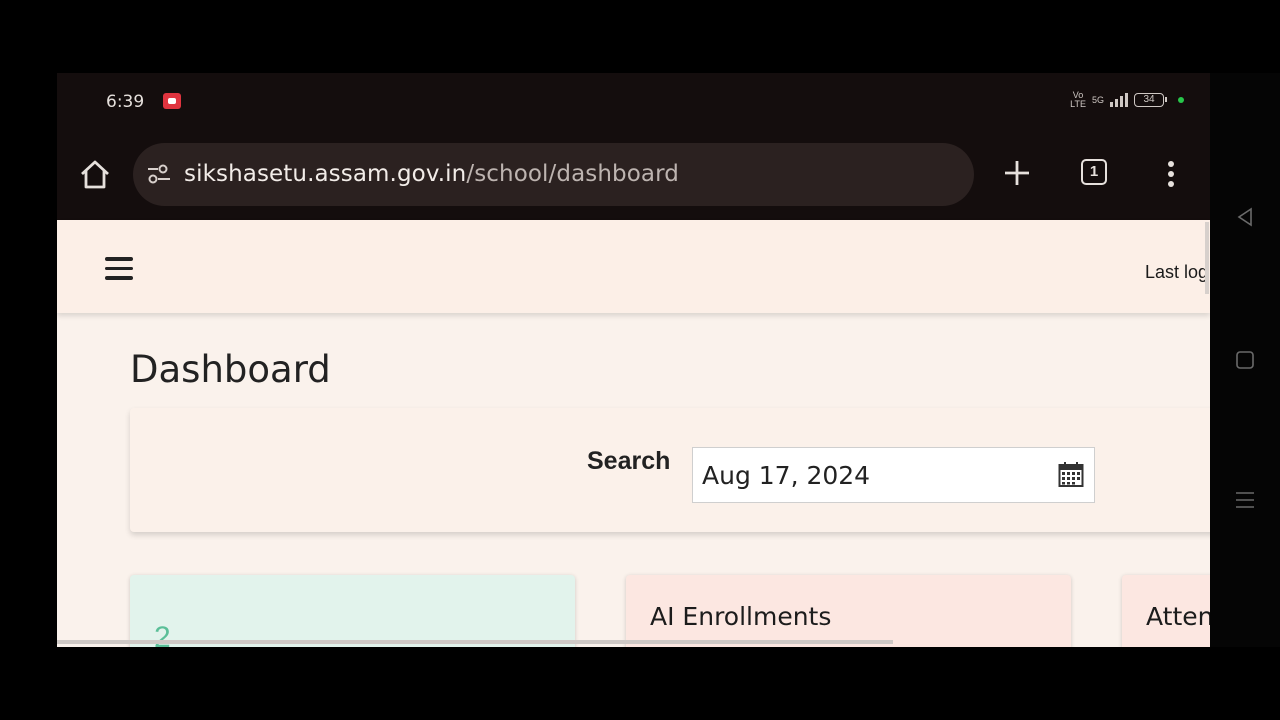 Image resolution: width=1280 pixels, height=720 pixels. Describe the element at coordinates (475, 642) in the screenshot. I see `horizontal-scrollbar` at that location.